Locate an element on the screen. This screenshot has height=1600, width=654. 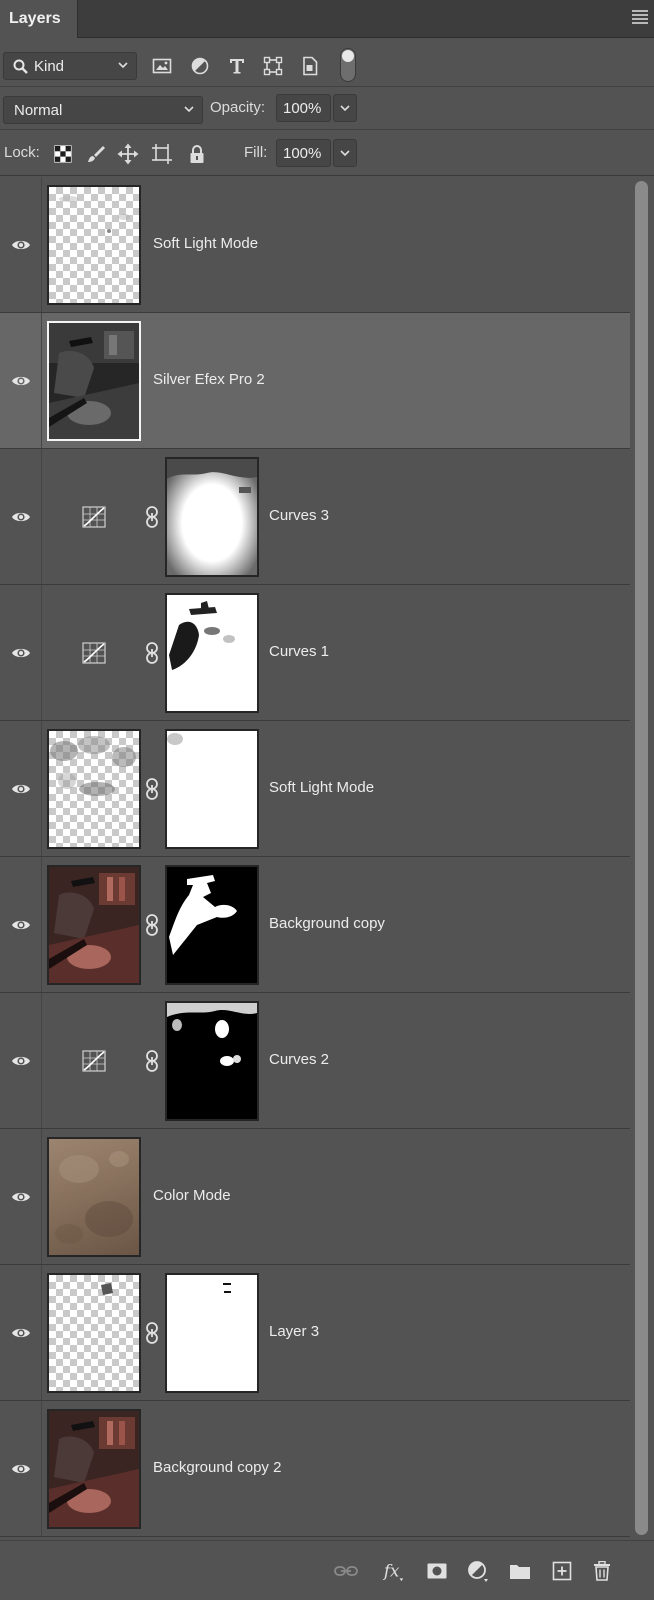
lock-row: Lock: Fill: 100% is located at coordinates (327, 153).